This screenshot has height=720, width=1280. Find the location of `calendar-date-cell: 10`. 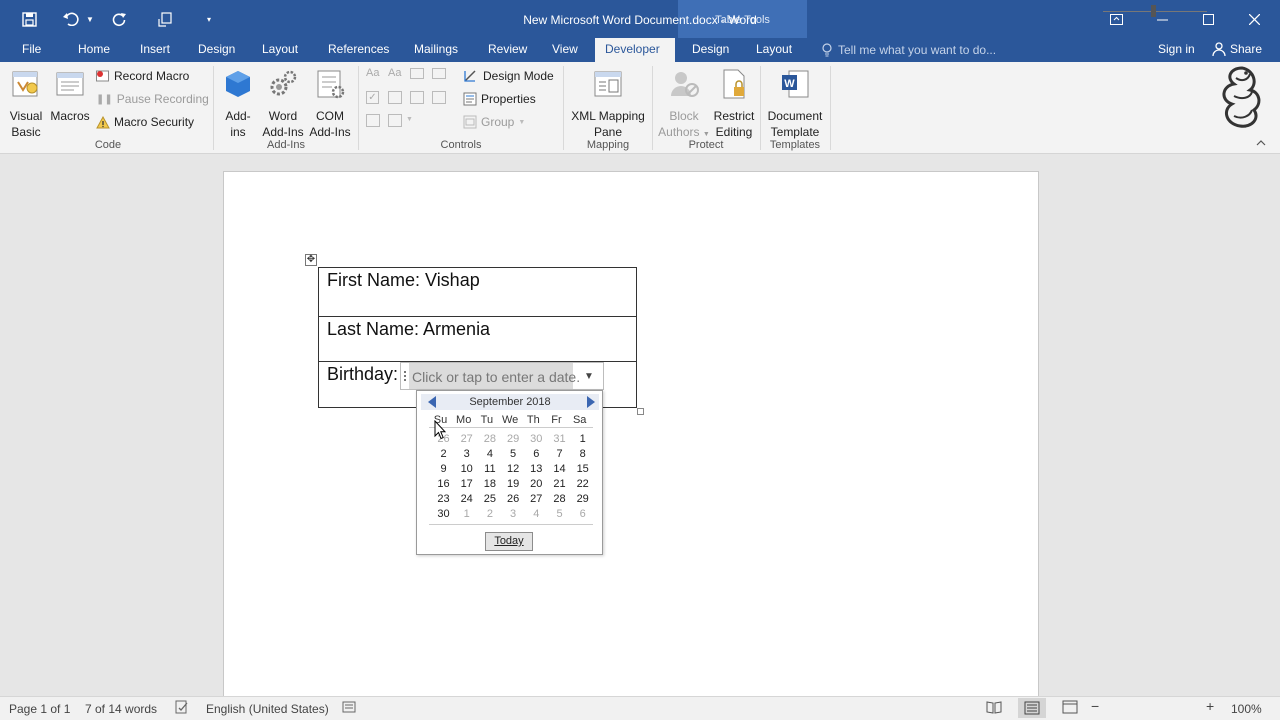

calendar-date-cell: 10 is located at coordinates (466, 469).